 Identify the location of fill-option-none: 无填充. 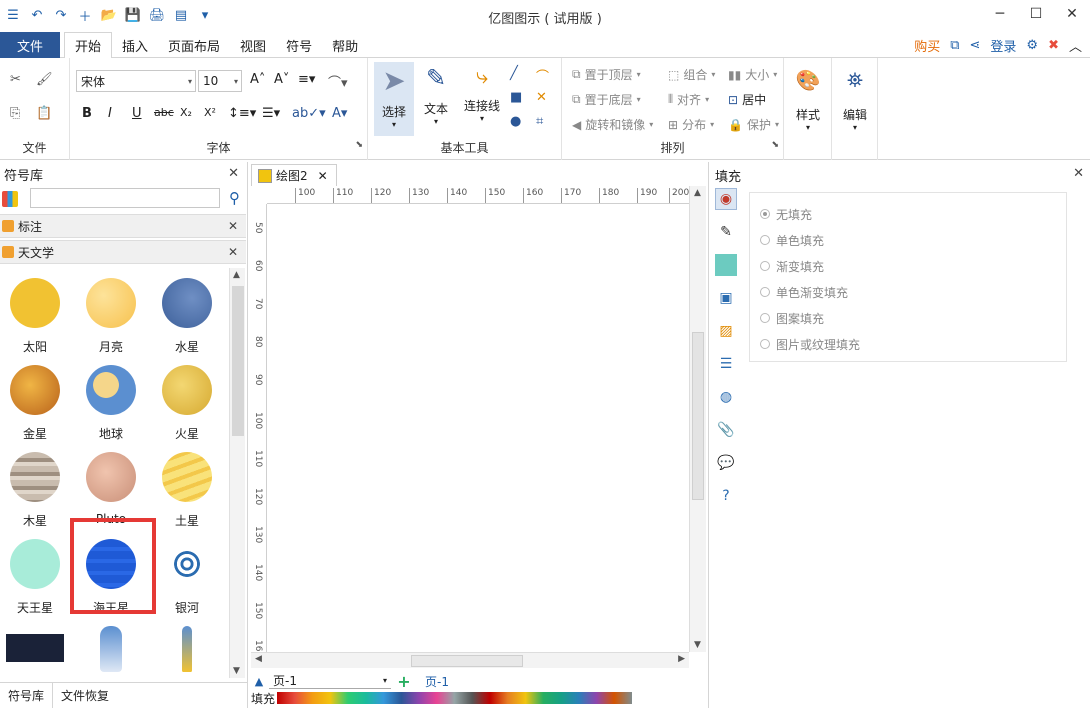
(908, 214).